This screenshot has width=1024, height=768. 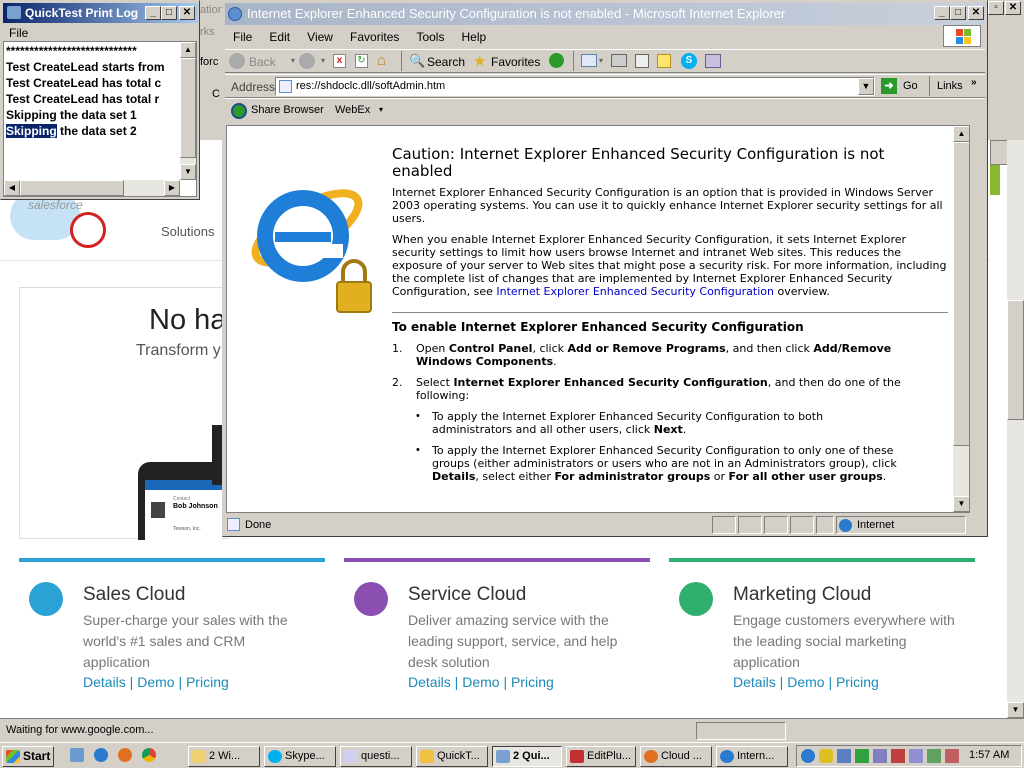 I want to click on go-arrow-icon: ➜, so click(x=889, y=86).